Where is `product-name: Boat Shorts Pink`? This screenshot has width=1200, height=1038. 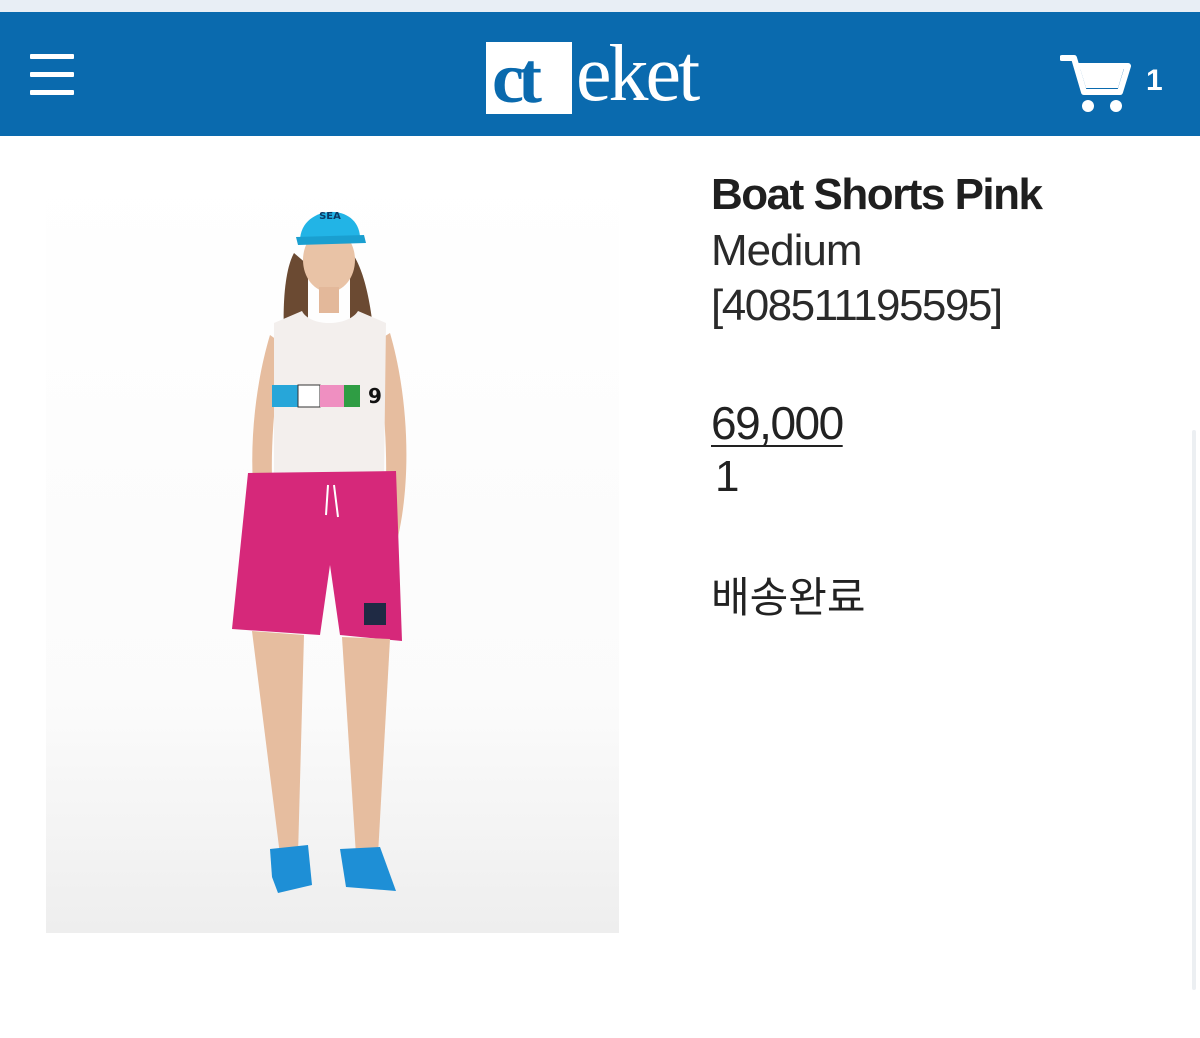
product-name: Boat Shorts Pink is located at coordinates (877, 194).